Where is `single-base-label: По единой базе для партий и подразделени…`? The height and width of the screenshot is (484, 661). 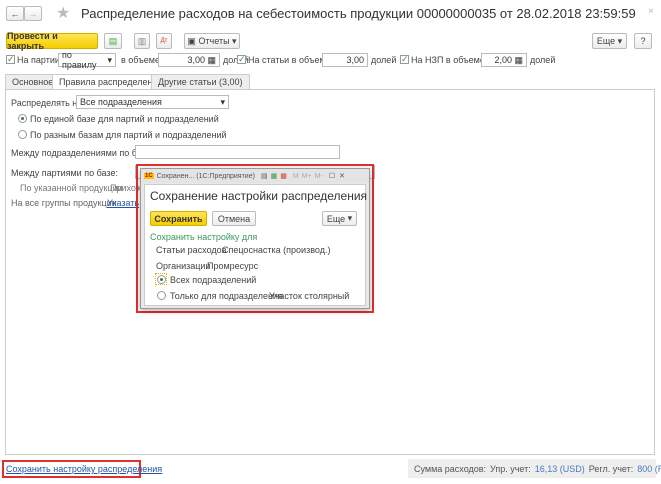
single-base-label: По единой базе для партий и подразделени… is located at coordinates (124, 119).